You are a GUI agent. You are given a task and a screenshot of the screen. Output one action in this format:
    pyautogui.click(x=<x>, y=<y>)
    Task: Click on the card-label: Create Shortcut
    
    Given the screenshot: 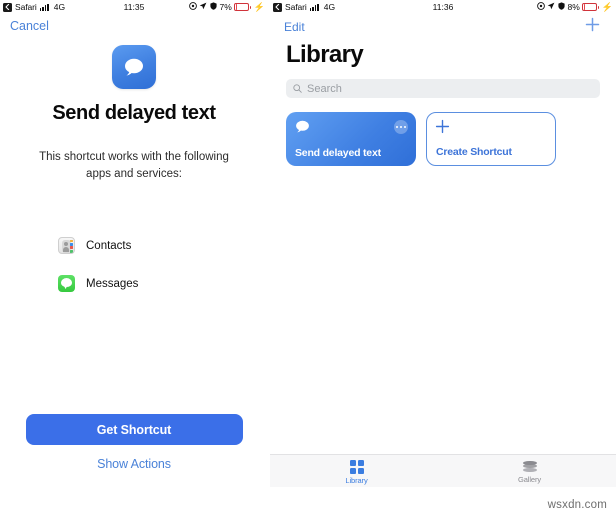 What is the action you would take?
    pyautogui.click(x=474, y=152)
    